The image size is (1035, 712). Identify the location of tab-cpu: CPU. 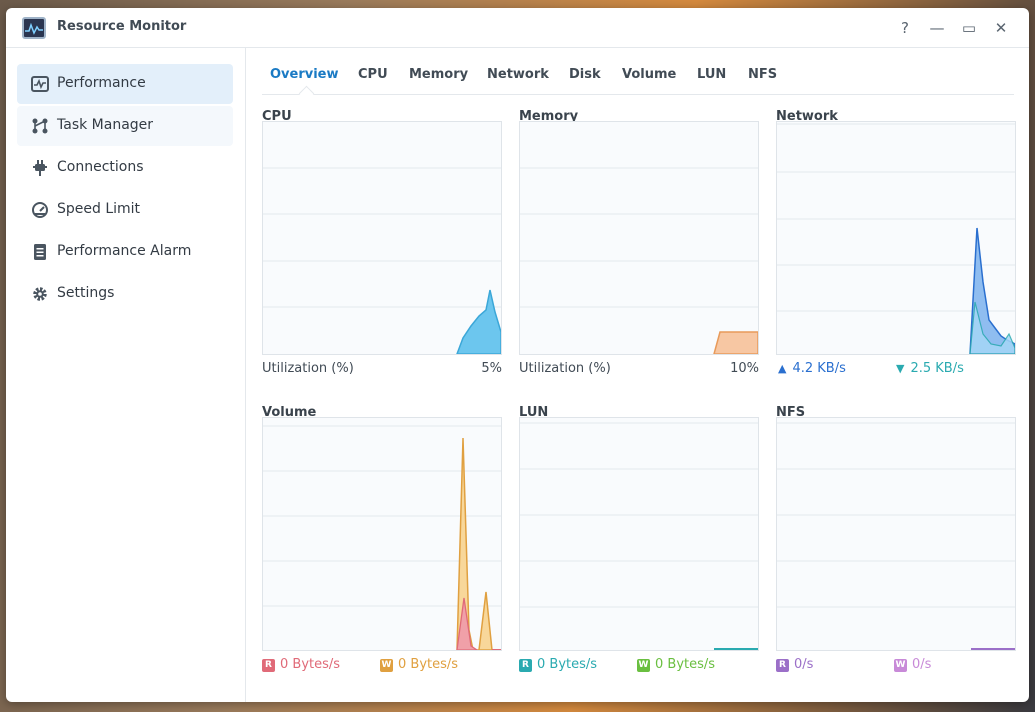
(373, 74).